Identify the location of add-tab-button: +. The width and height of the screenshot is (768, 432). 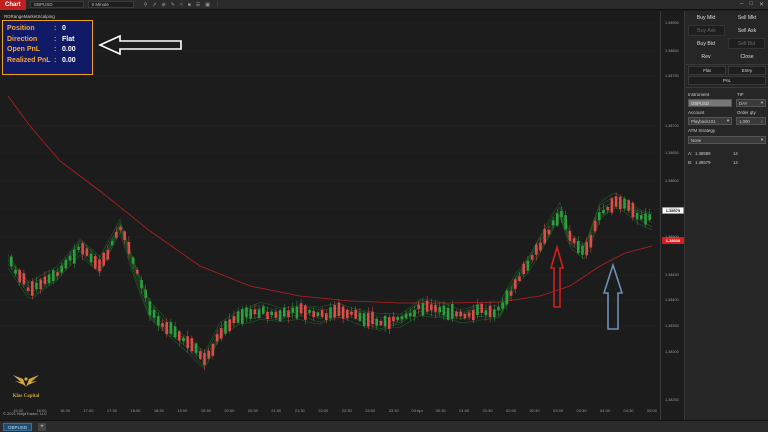
(42, 427).